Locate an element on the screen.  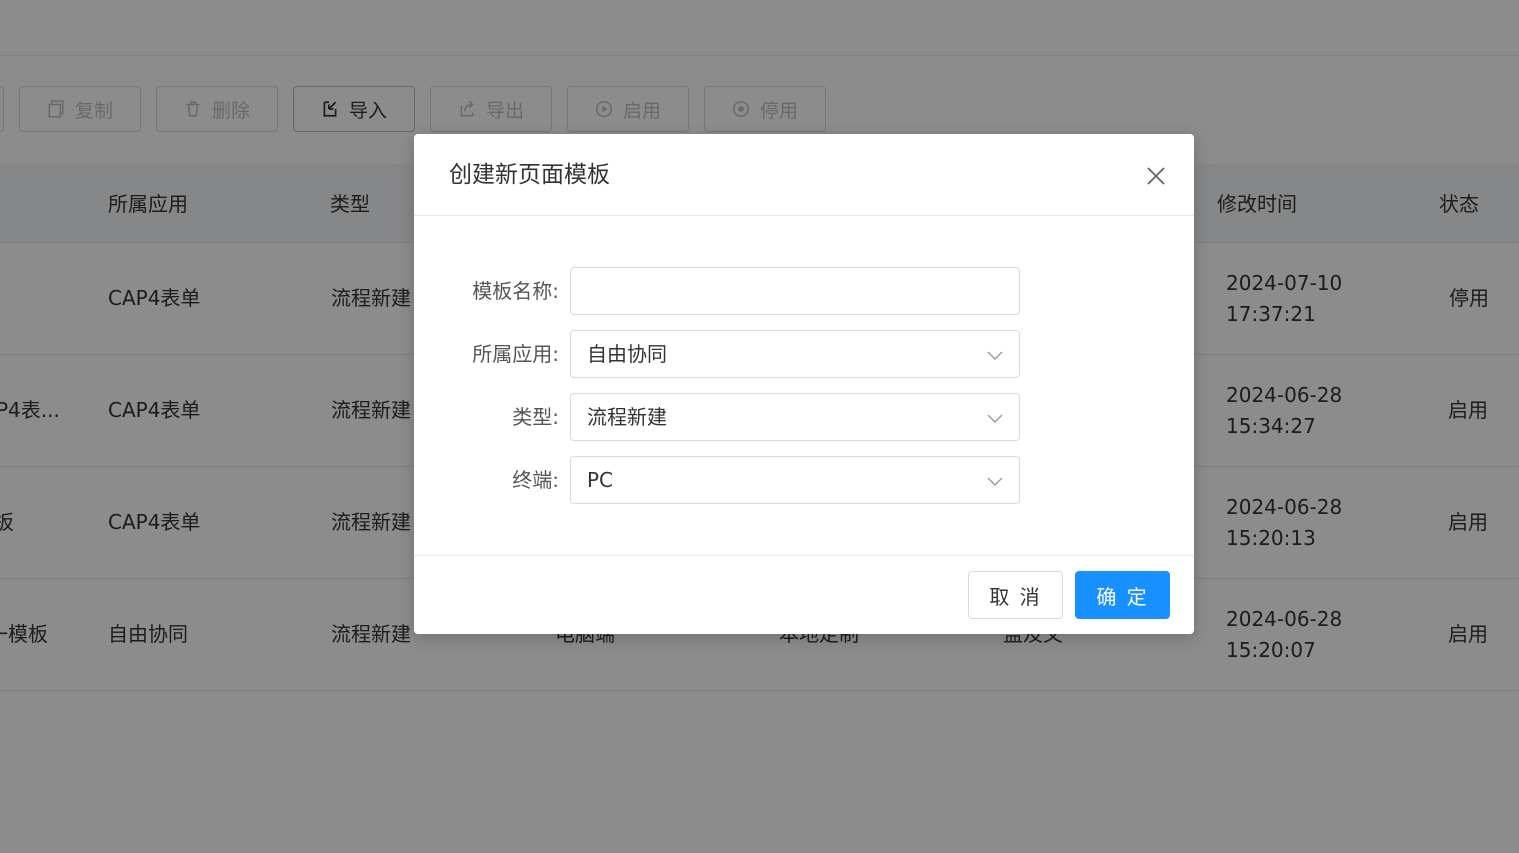
app-select: 自由协同 is located at coordinates (795, 354).